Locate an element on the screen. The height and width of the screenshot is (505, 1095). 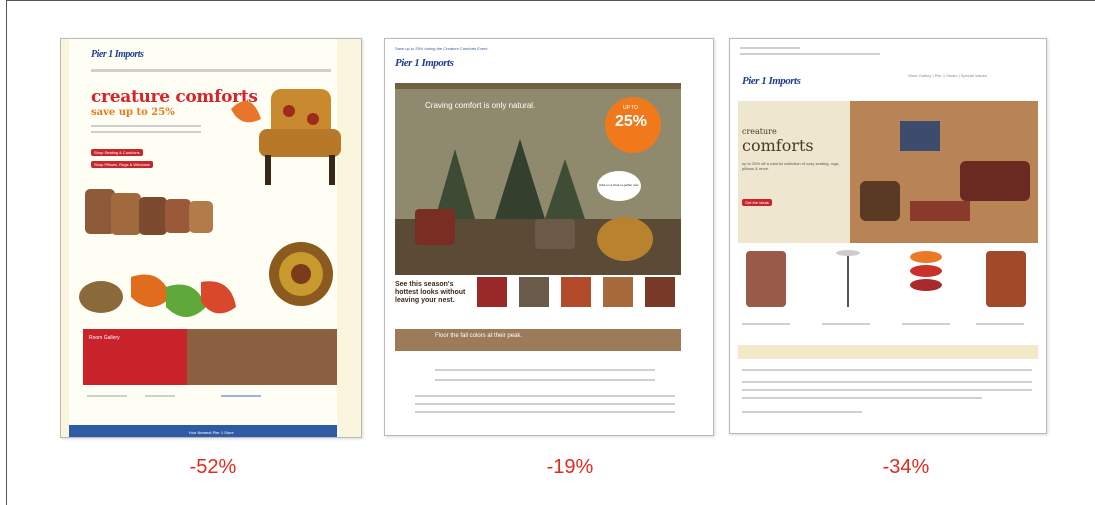
product-strip is located at coordinates (576, 292).